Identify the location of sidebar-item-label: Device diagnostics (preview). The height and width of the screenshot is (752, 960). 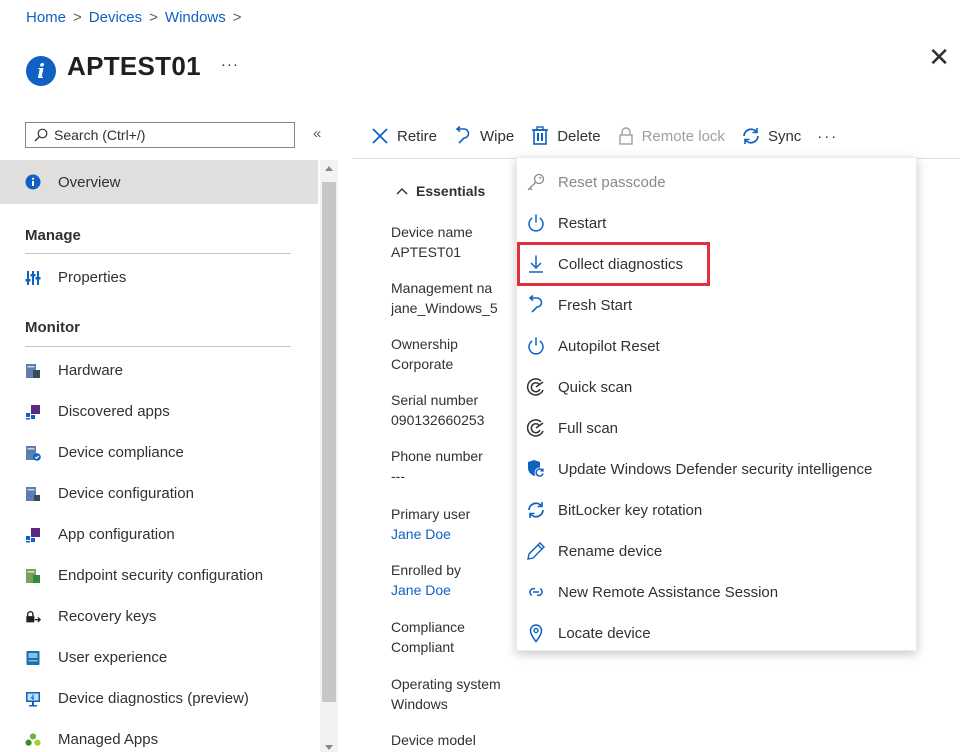
(153, 698).